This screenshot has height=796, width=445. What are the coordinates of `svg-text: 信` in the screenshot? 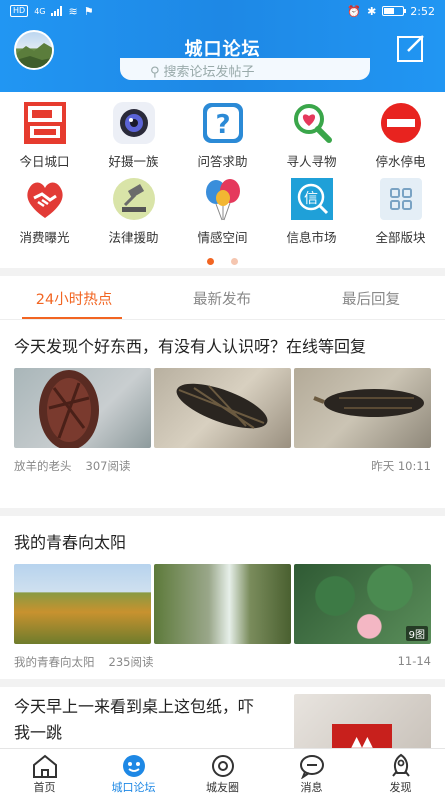 It's located at (311, 199).